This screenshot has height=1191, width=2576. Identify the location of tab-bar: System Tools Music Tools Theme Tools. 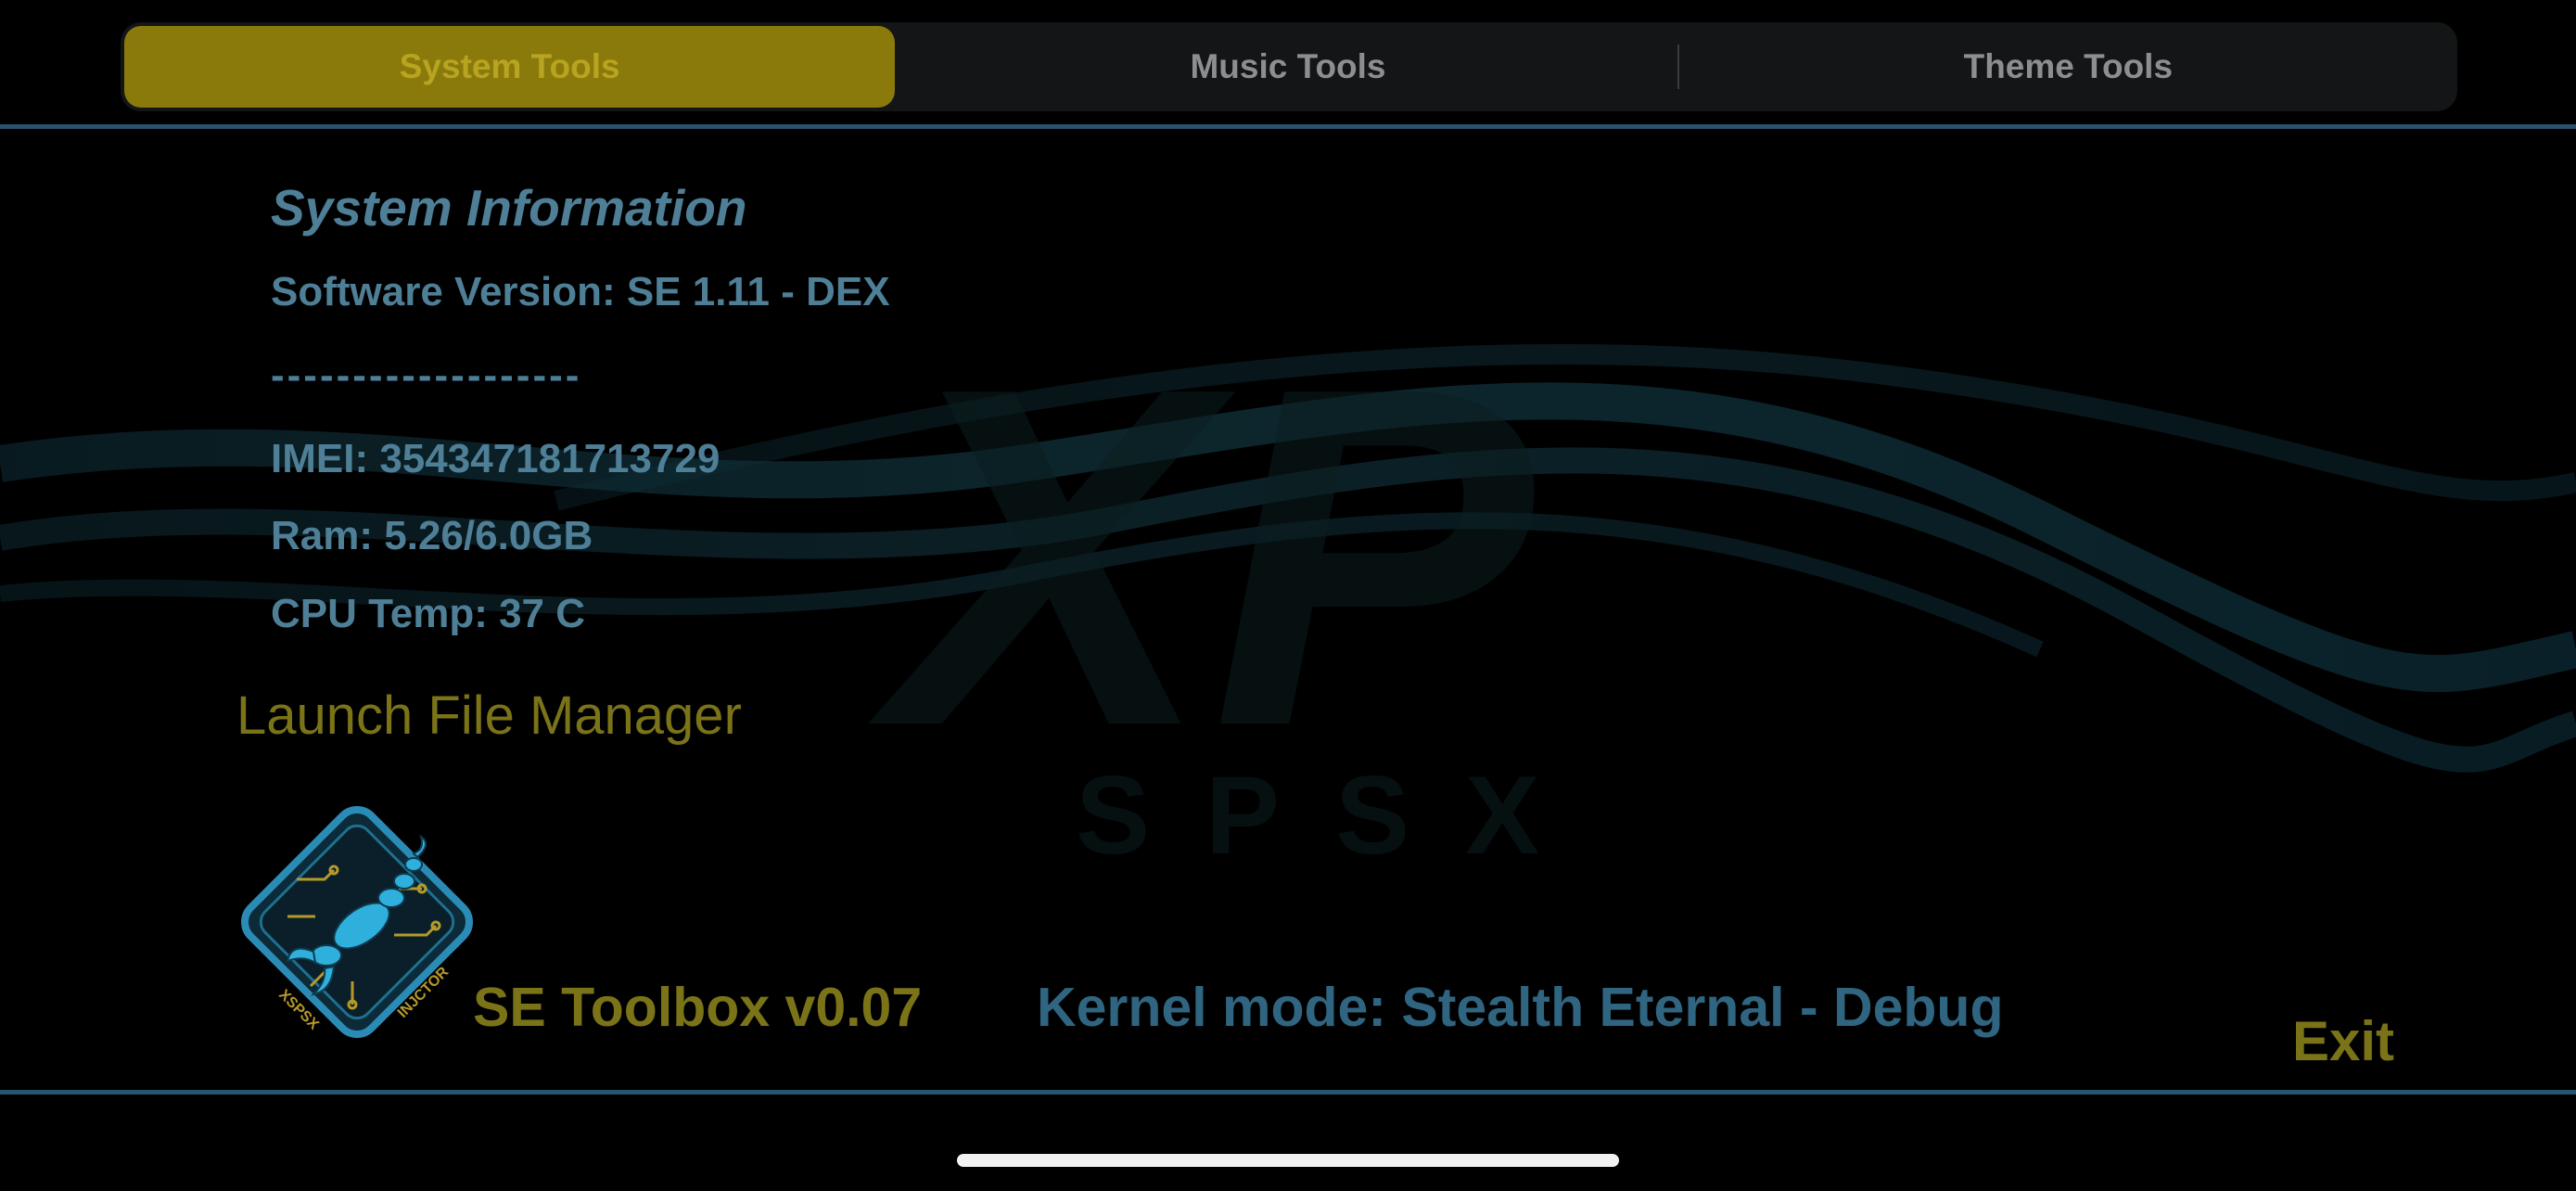
(1289, 66).